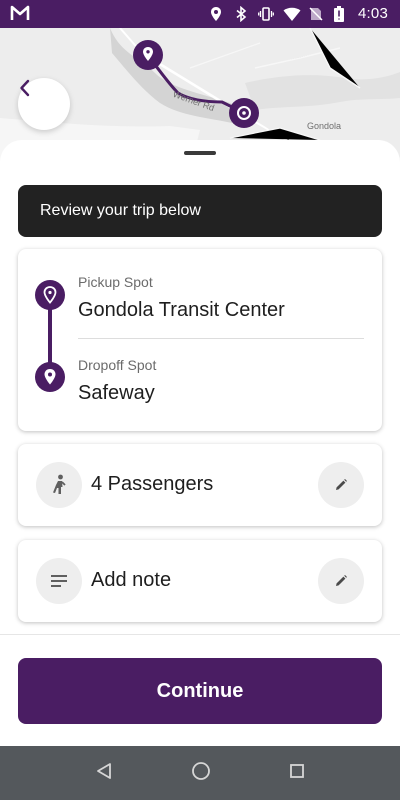 This screenshot has width=400, height=800. What do you see at coordinates (200, 581) in the screenshot?
I see `note-row: Add note` at bounding box center [200, 581].